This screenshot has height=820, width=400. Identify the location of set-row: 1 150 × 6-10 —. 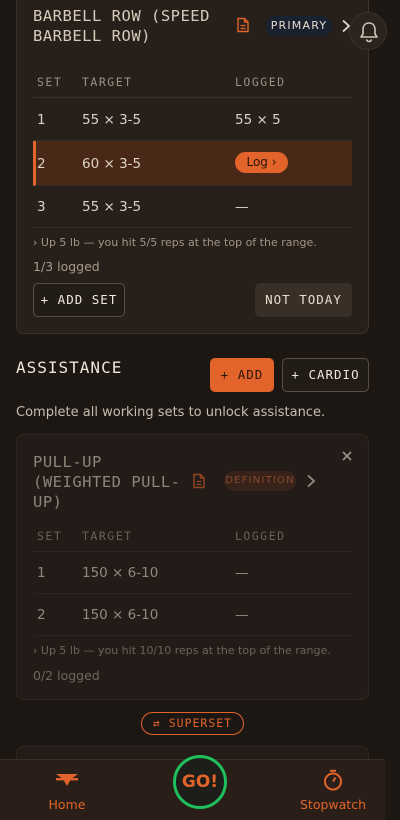
(192, 573).